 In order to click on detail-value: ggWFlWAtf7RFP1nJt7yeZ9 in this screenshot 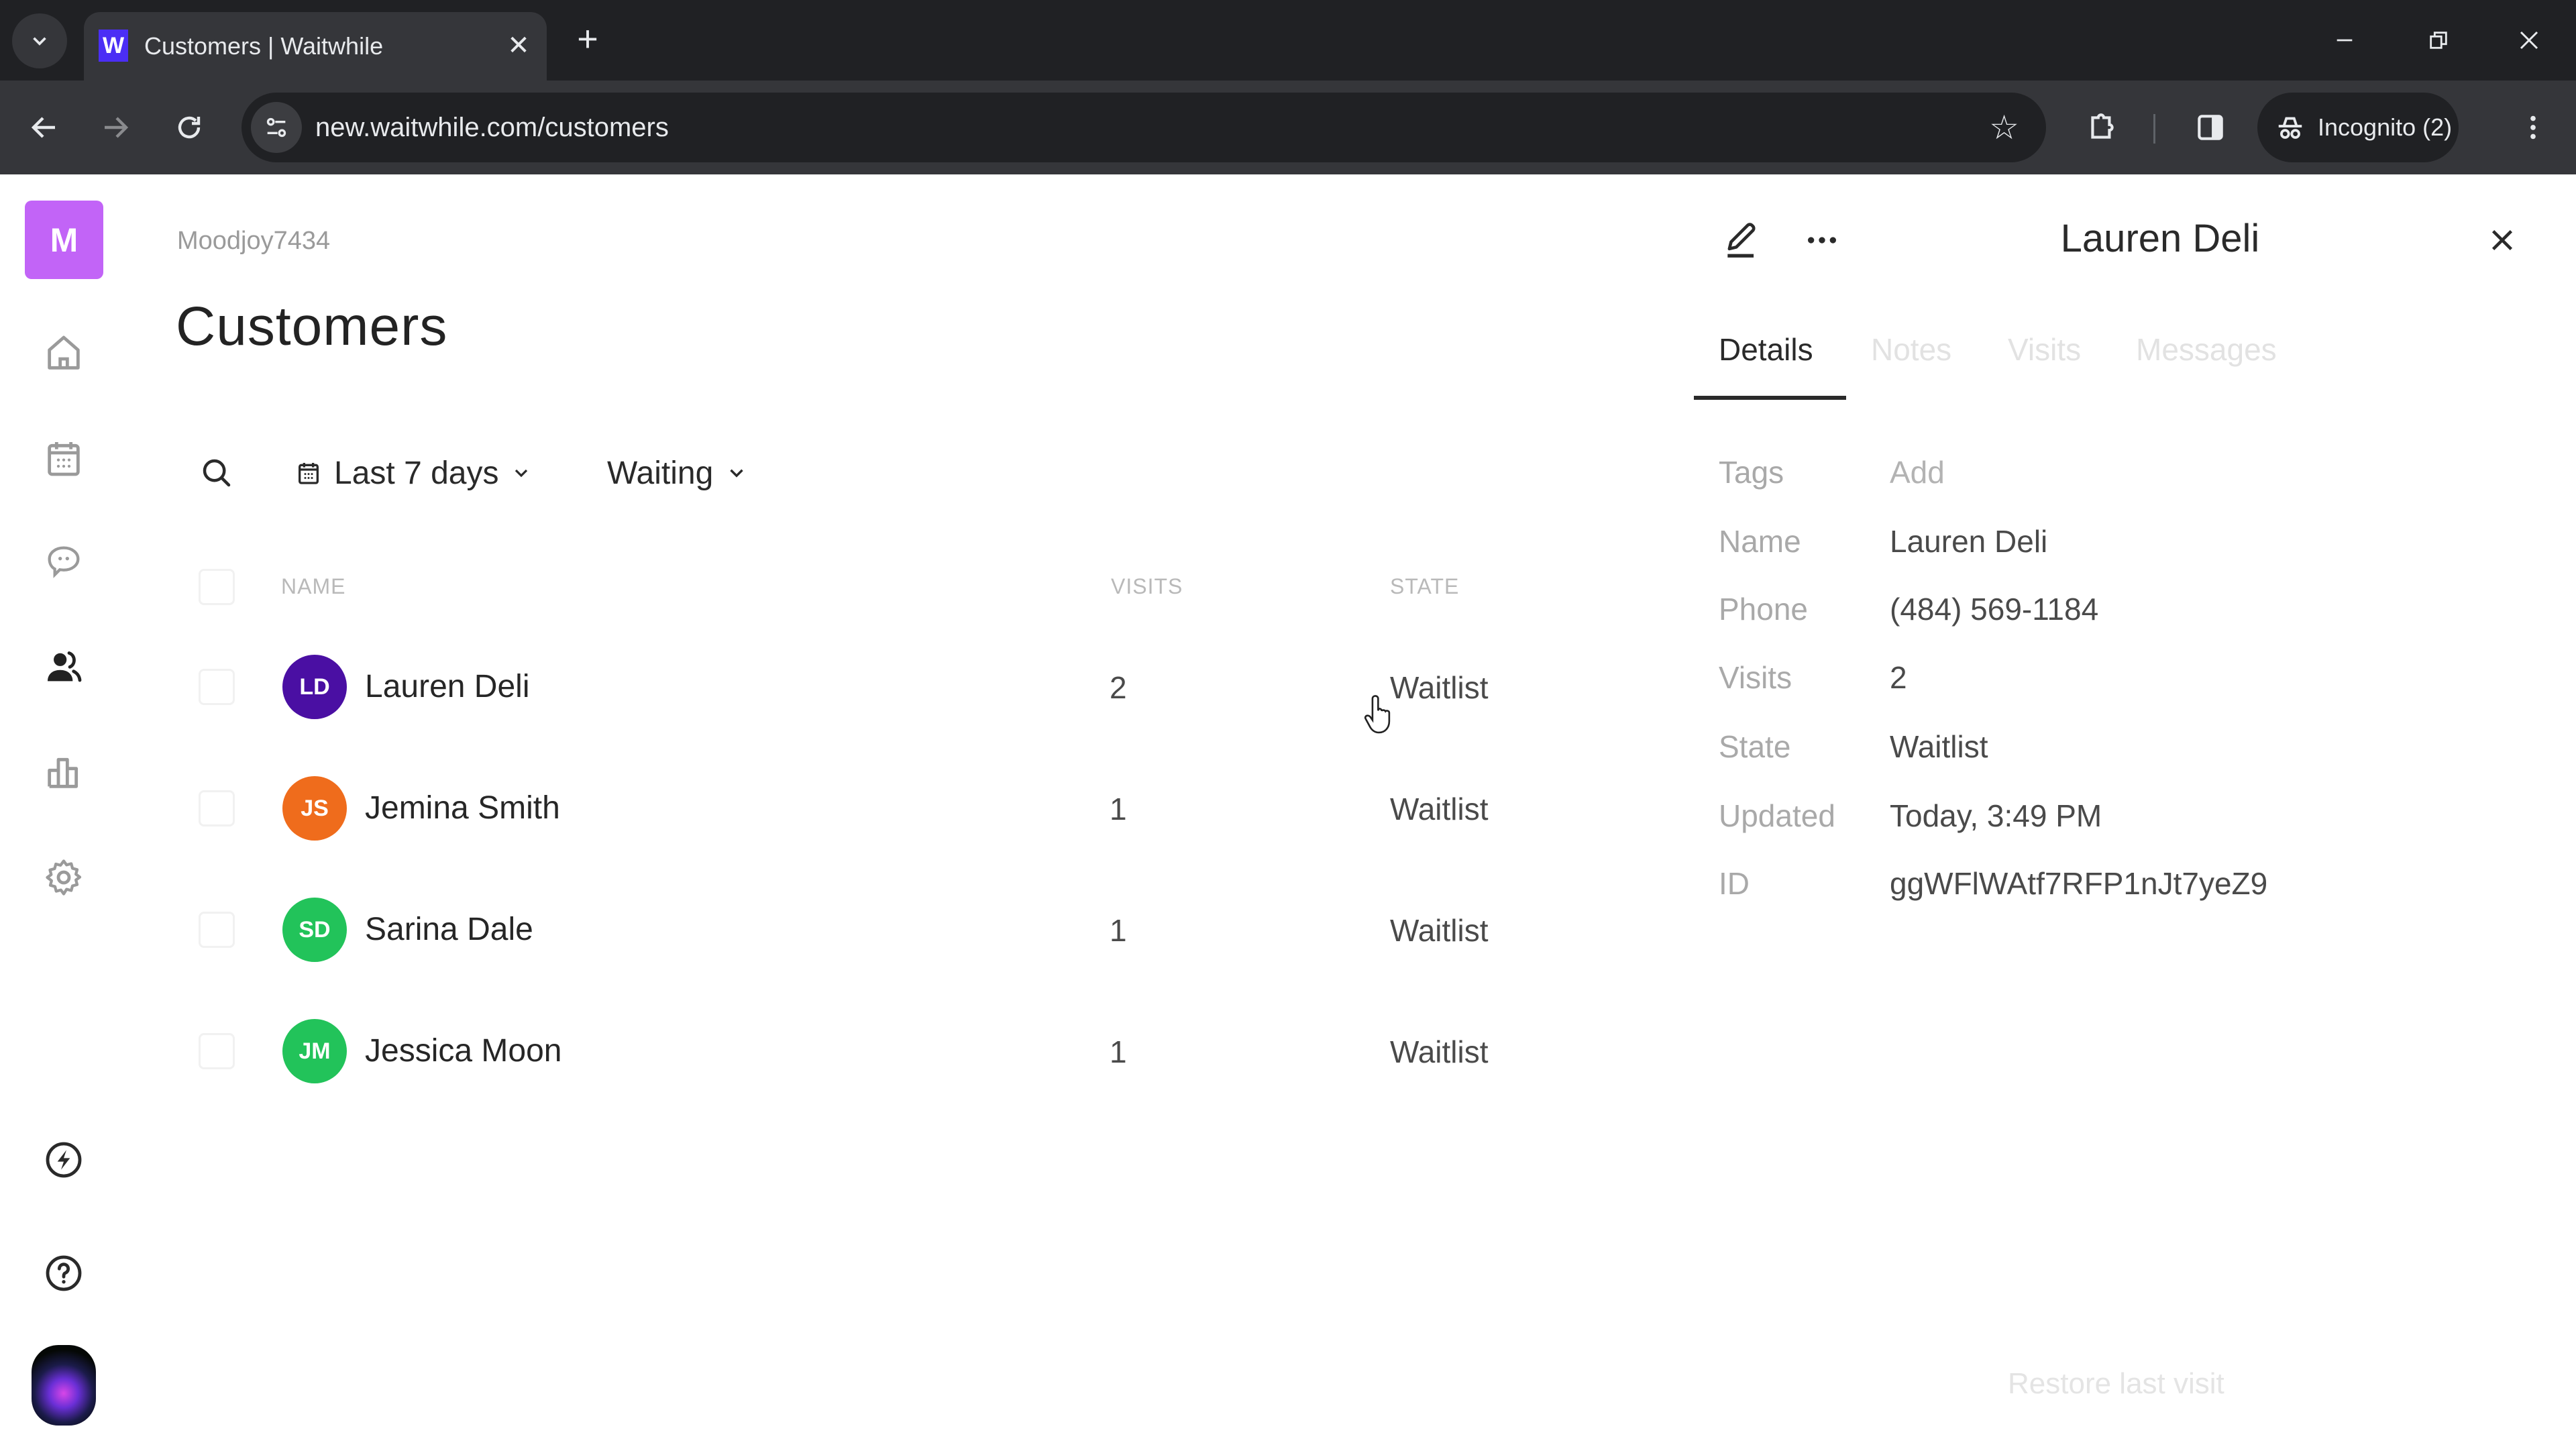, I will do `click(2079, 883)`.